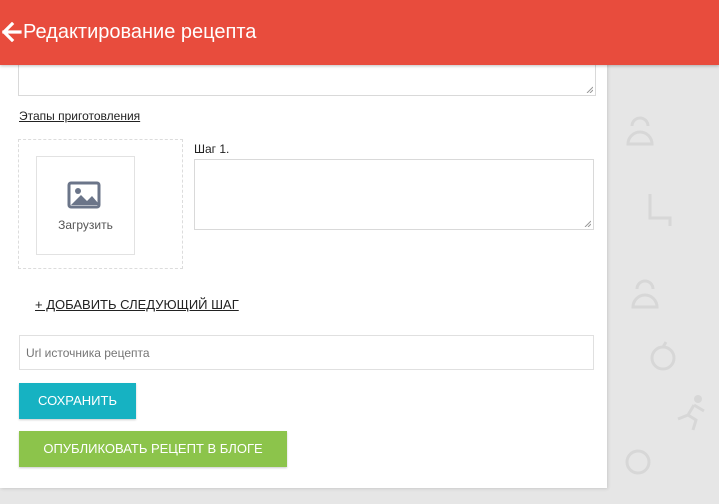 This screenshot has height=504, width=719. What do you see at coordinates (691, 413) in the screenshot?
I see `runner-icon` at bounding box center [691, 413].